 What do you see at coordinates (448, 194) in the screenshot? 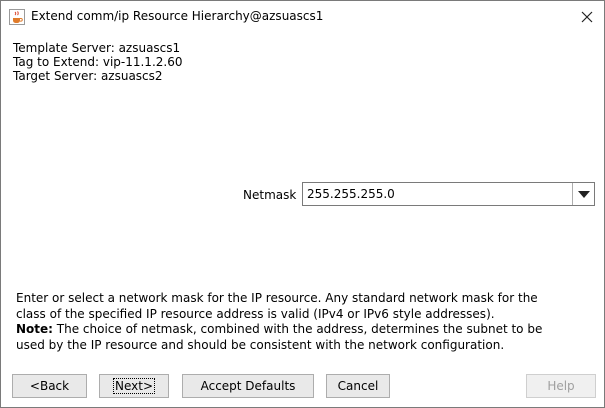
I see `netmask-combobox: 255.255.255.0` at bounding box center [448, 194].